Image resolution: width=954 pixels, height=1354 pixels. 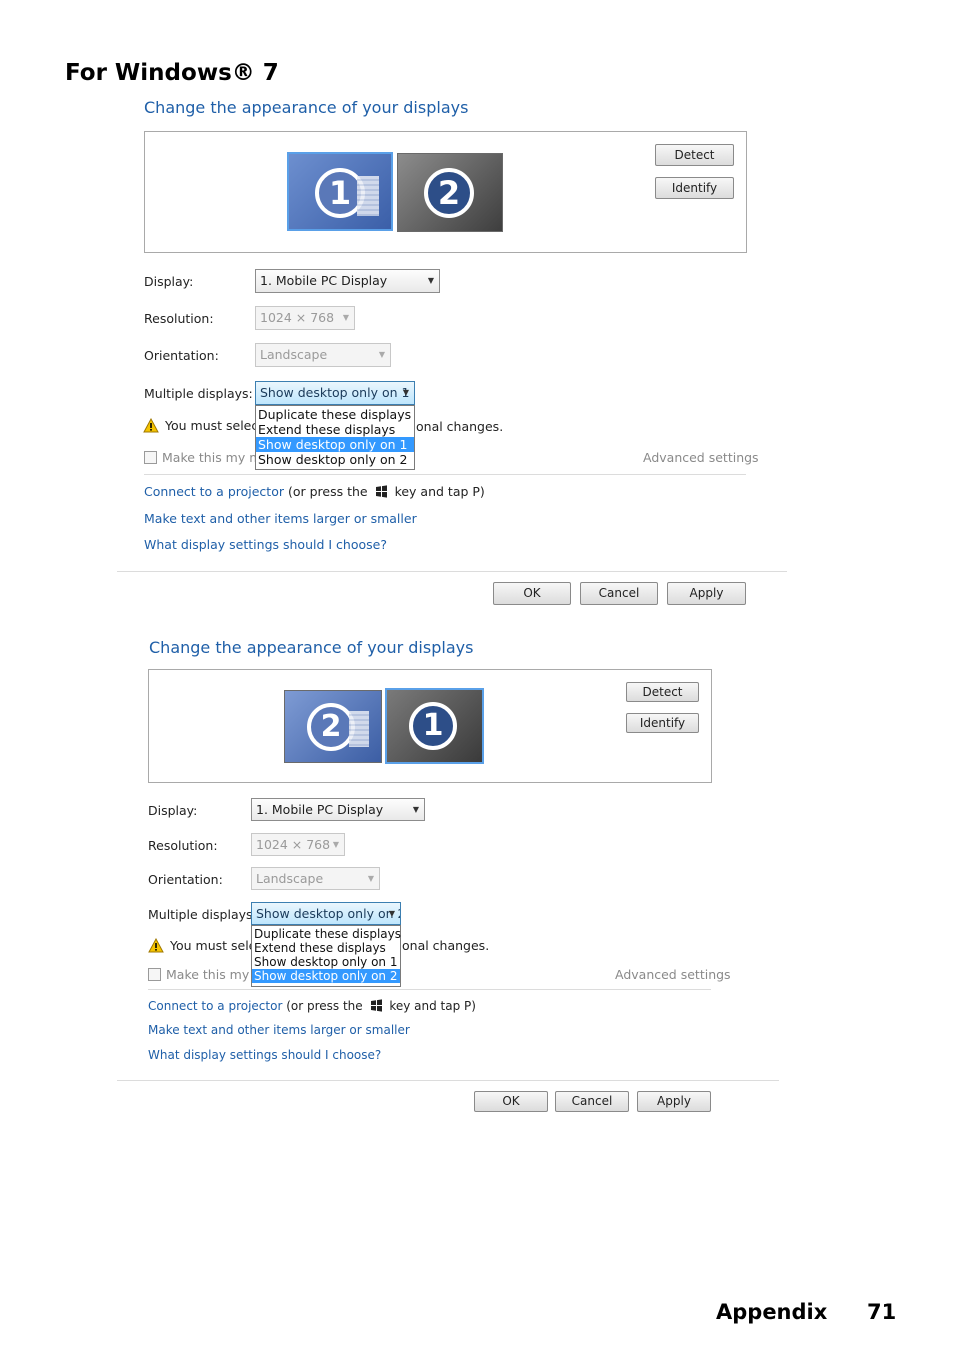 I want to click on multiple-displays-select: Show desktop only on 1 ▼, so click(x=335, y=393).